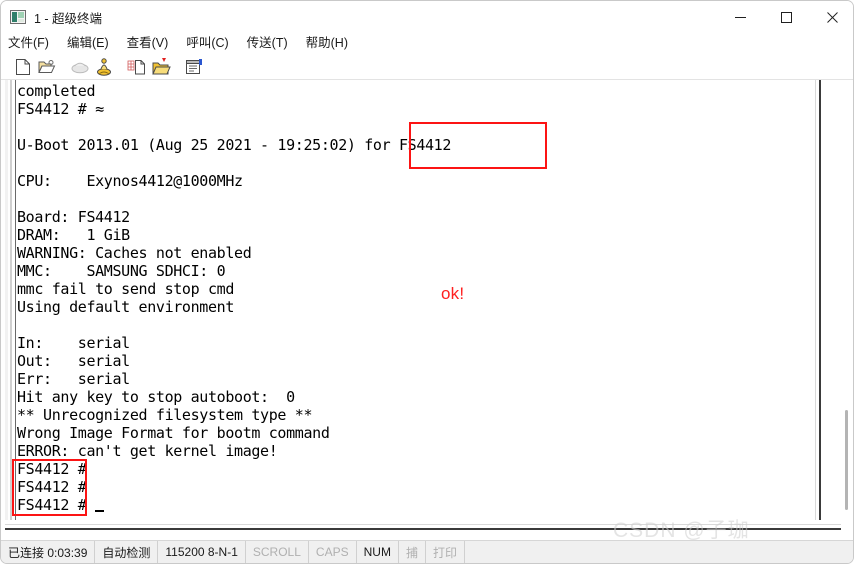 The height and width of the screenshot is (564, 854). What do you see at coordinates (47, 67) in the screenshot?
I see `open-connection-icon` at bounding box center [47, 67].